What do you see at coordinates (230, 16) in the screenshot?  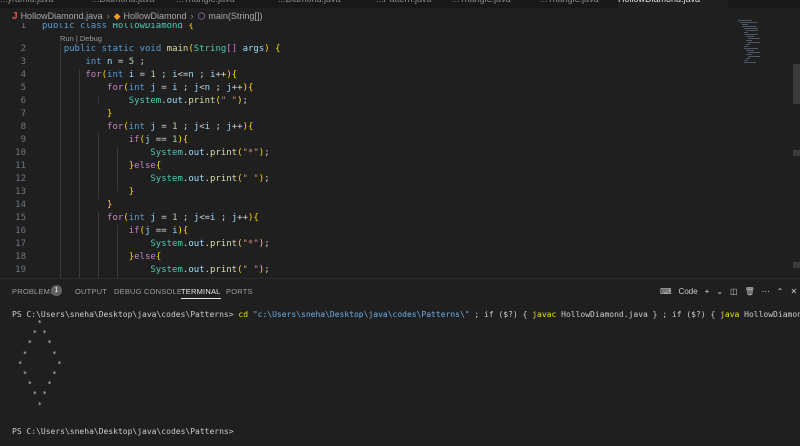 I see `breadcrumb-method: ⬡ main(String[])` at bounding box center [230, 16].